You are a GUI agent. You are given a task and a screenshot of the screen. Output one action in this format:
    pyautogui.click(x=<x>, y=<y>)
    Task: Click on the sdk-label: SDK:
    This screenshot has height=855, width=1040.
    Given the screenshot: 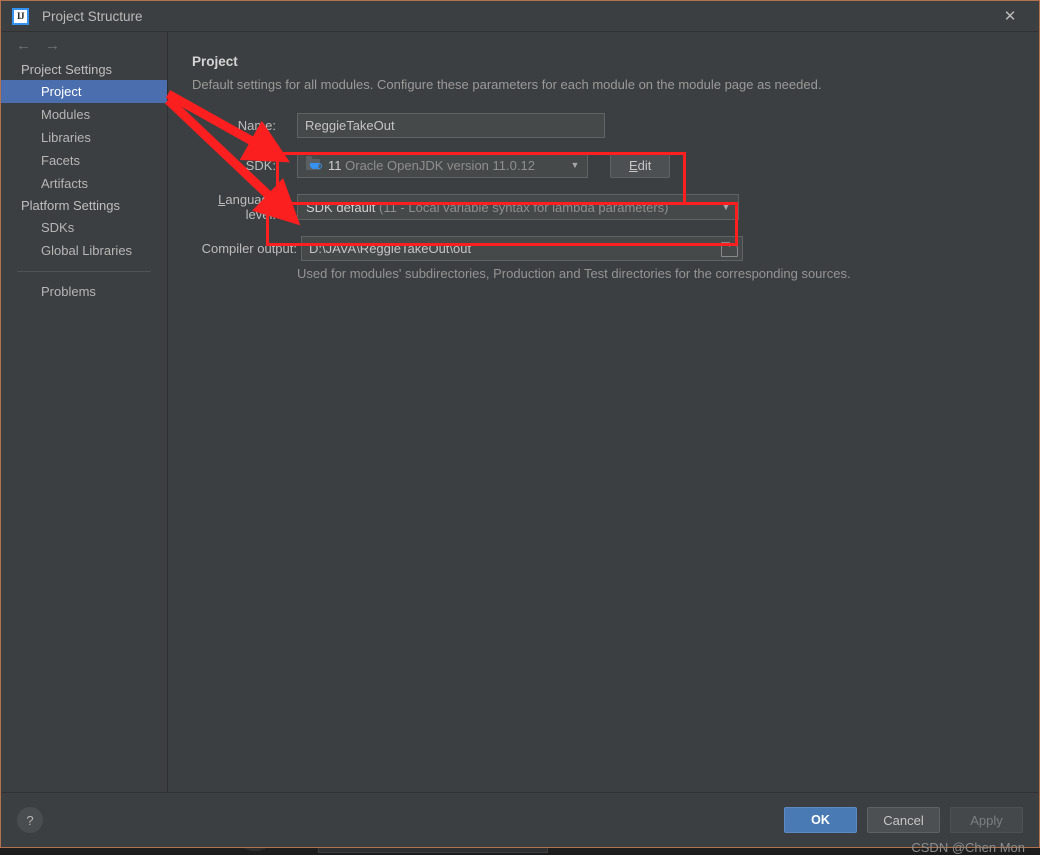 What is the action you would take?
    pyautogui.click(x=234, y=165)
    